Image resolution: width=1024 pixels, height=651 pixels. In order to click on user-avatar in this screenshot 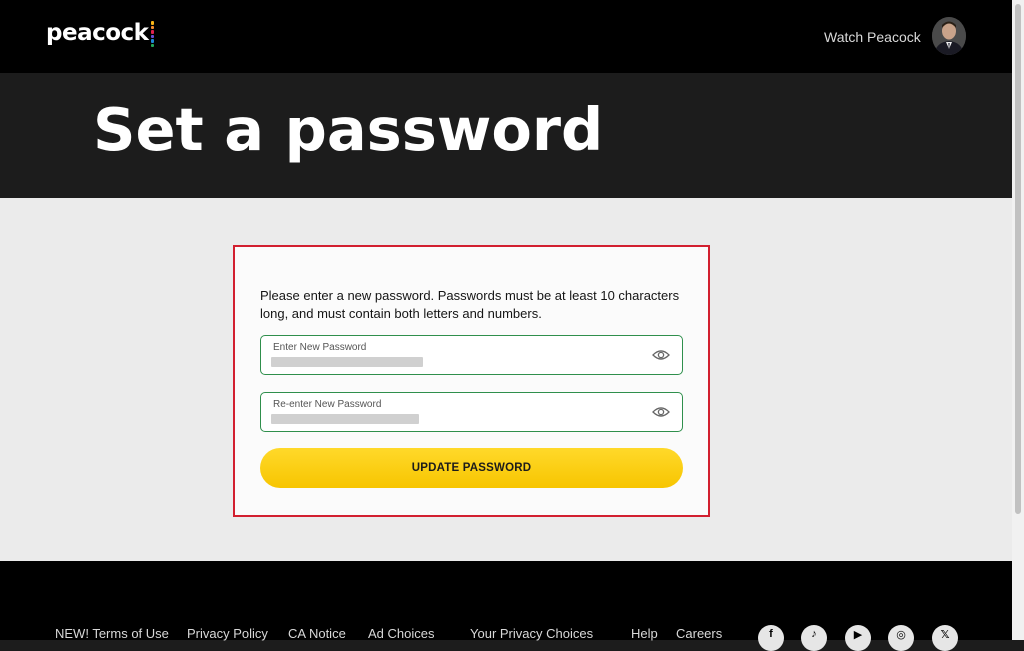, I will do `click(949, 36)`.